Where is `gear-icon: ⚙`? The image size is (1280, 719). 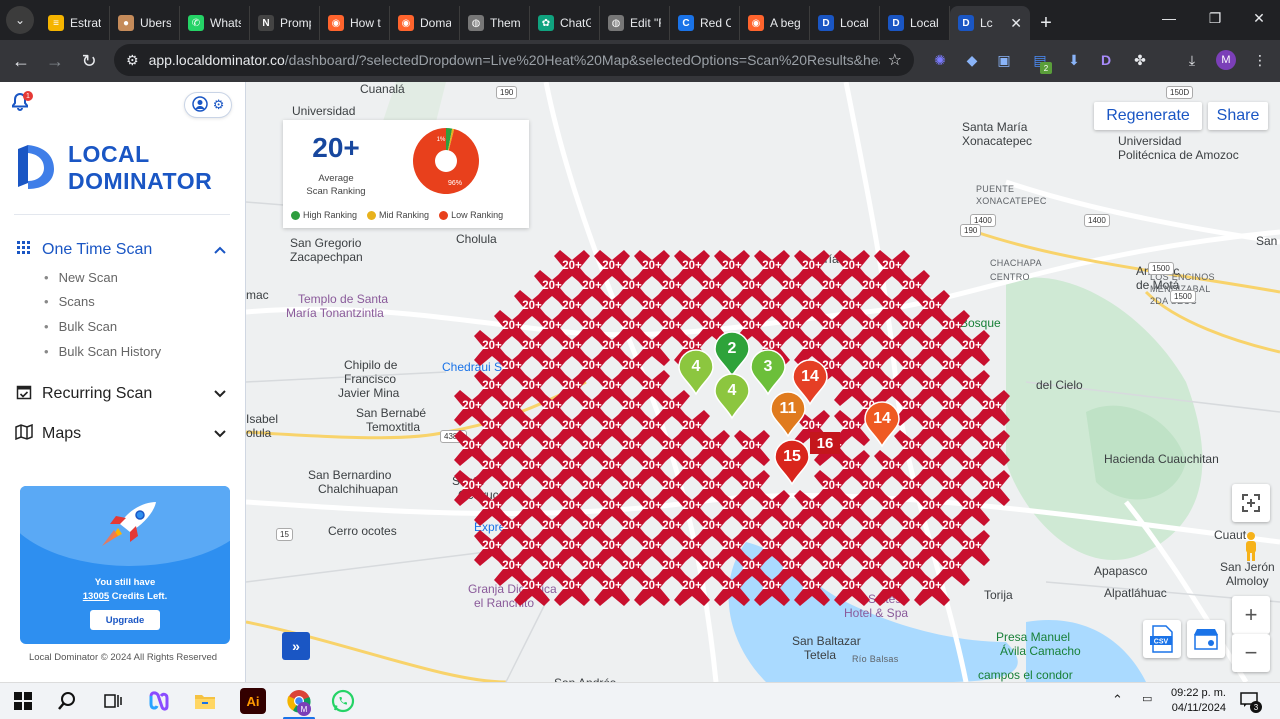 gear-icon: ⚙ is located at coordinates (219, 105).